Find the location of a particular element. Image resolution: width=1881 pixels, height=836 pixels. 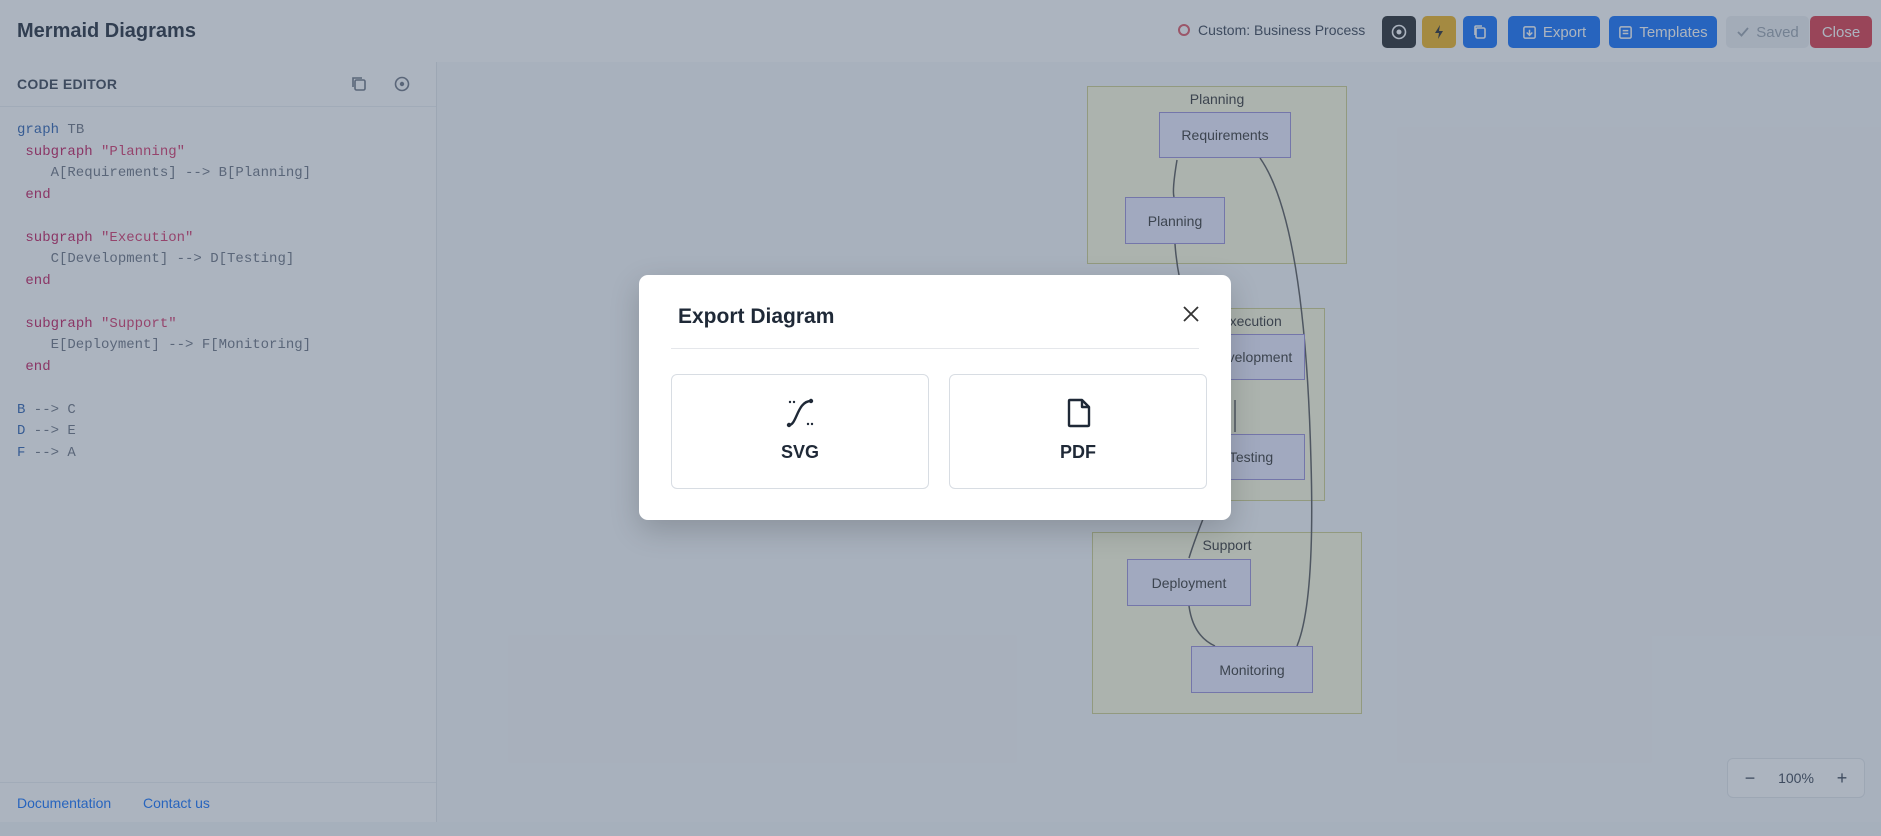

dialog-divider is located at coordinates (935, 348).